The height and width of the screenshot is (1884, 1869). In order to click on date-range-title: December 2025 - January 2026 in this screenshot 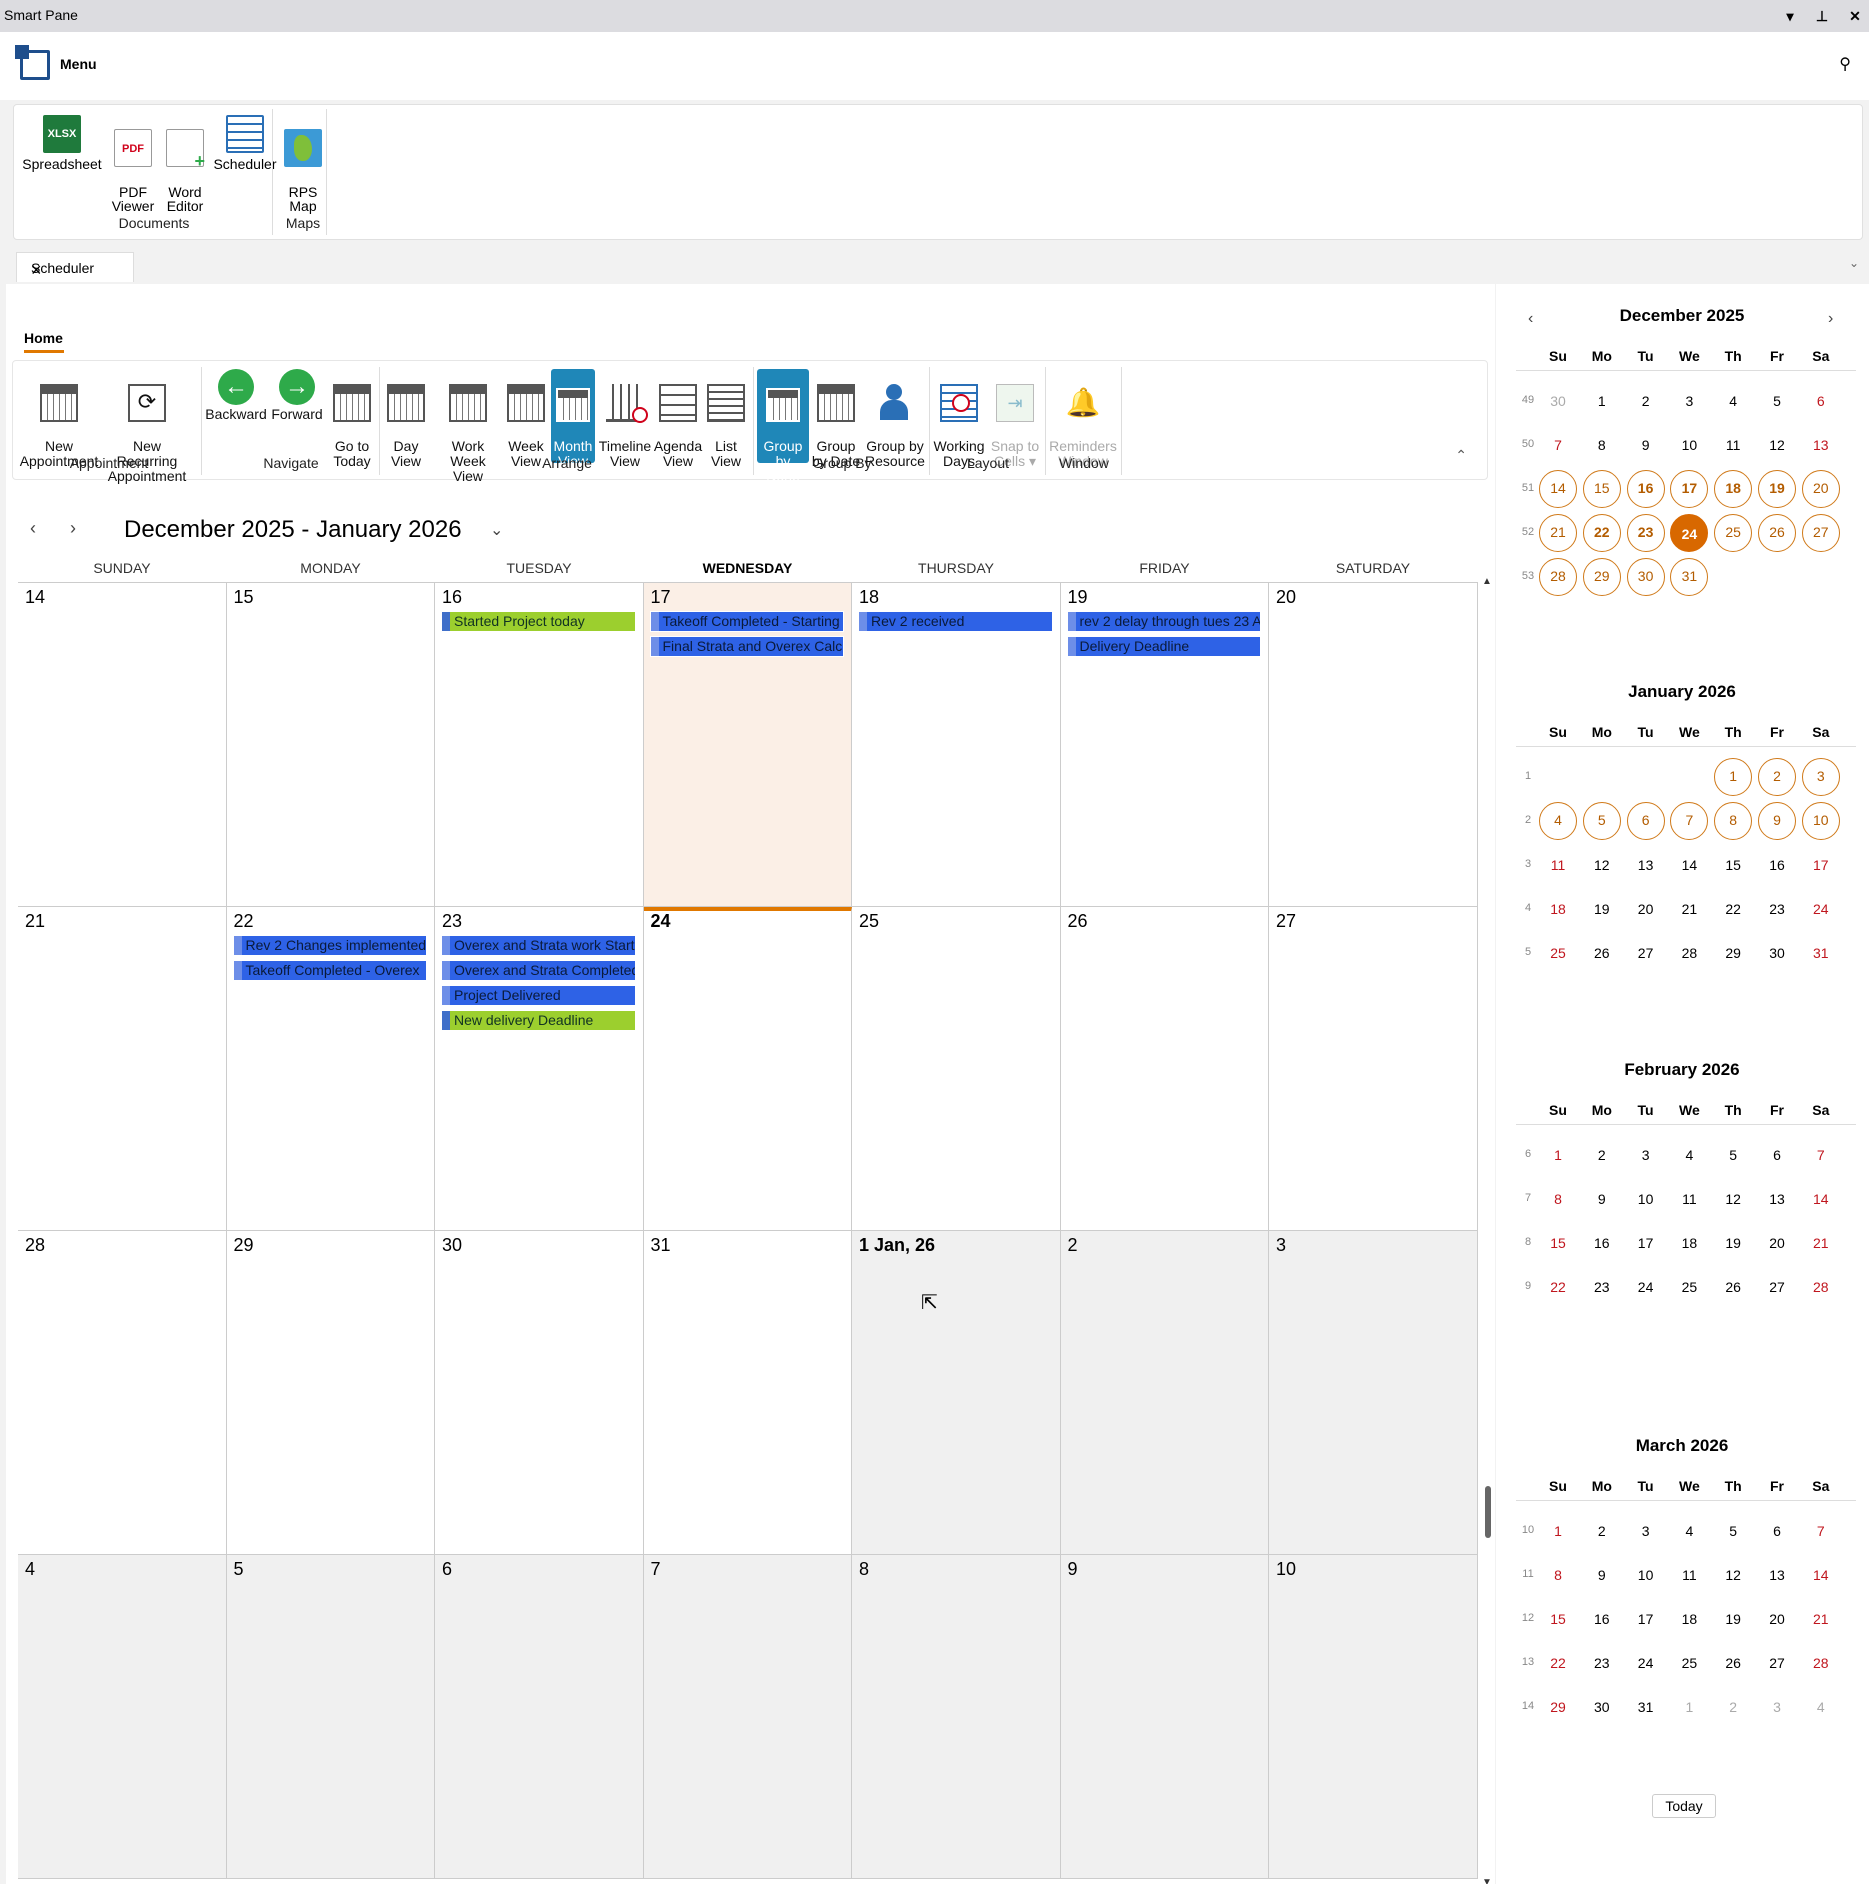, I will do `click(293, 530)`.